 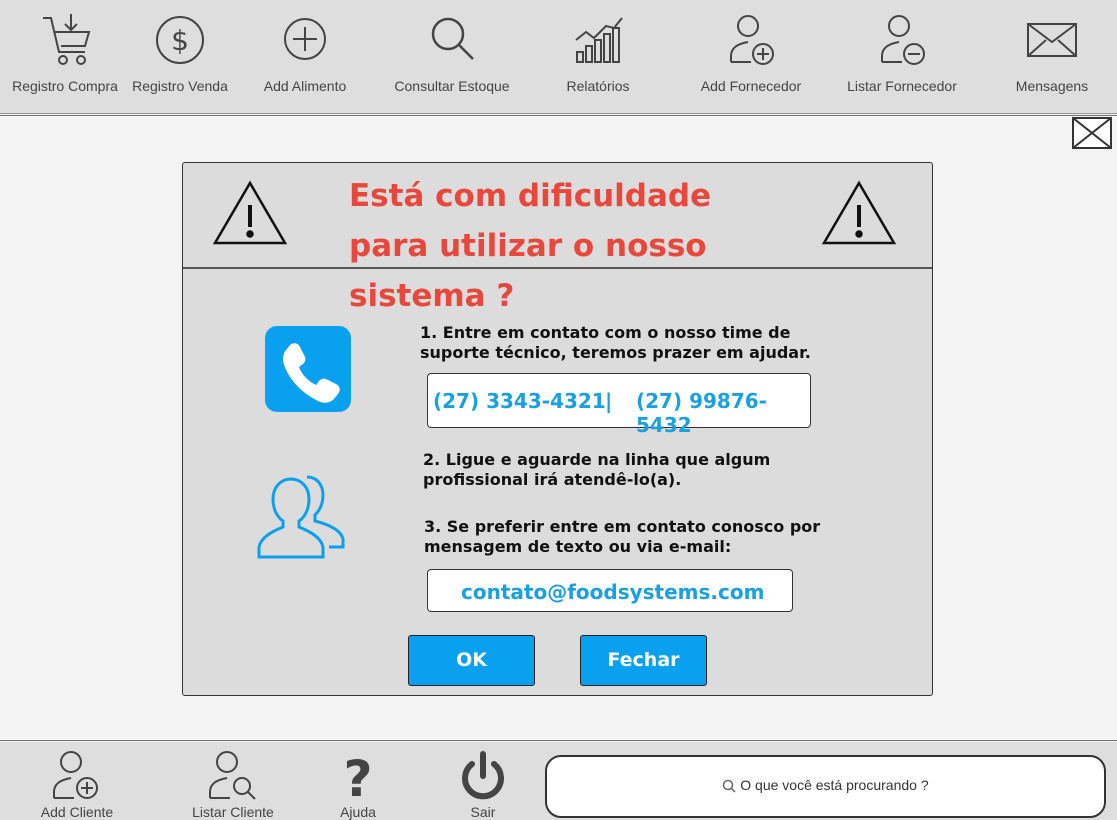 I want to click on consultar-estoque-label: Consultar Estoque, so click(x=452, y=86).